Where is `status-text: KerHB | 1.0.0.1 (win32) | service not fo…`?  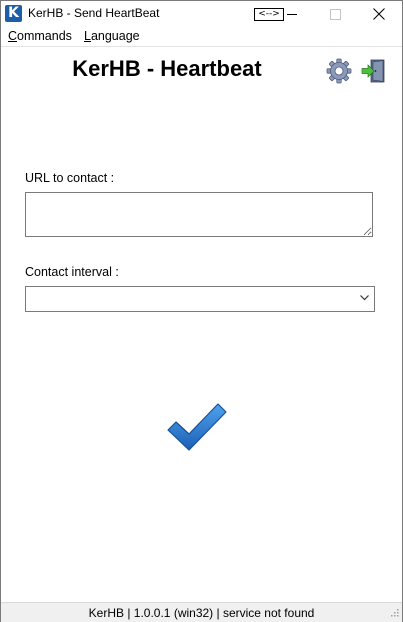
status-text: KerHB | 1.0.0.1 (win32) | service not fo… is located at coordinates (201, 613).